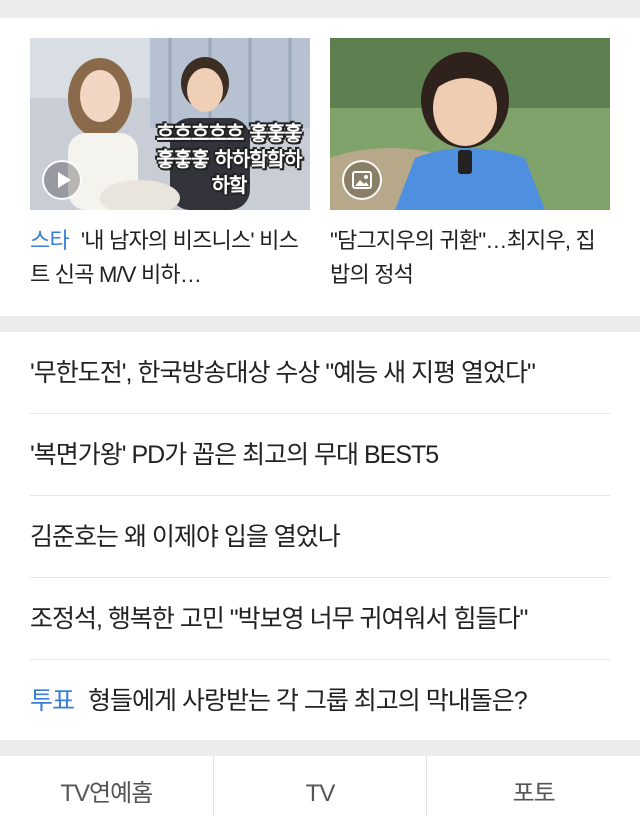 This screenshot has height=816, width=640. What do you see at coordinates (533, 786) in the screenshot?
I see `tab-photo: 포토` at bounding box center [533, 786].